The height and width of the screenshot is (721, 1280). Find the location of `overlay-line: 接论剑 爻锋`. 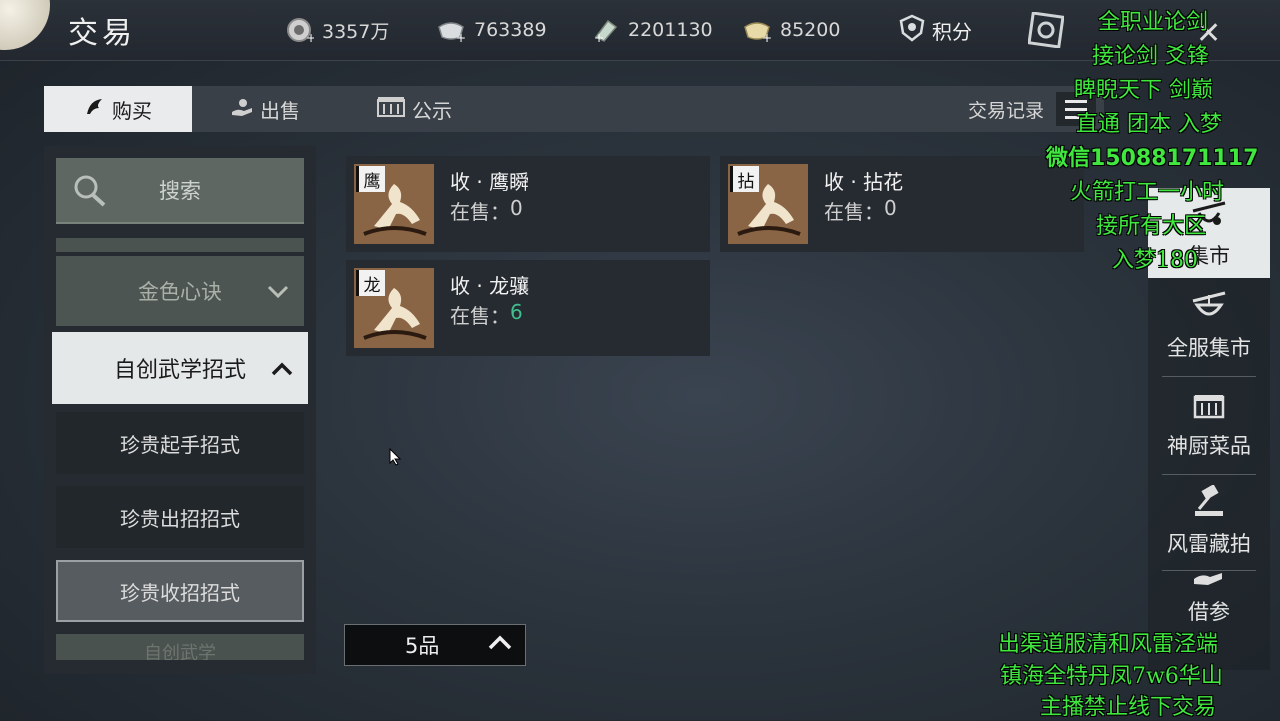

overlay-line: 接论剑 爻锋 is located at coordinates (1150, 56).